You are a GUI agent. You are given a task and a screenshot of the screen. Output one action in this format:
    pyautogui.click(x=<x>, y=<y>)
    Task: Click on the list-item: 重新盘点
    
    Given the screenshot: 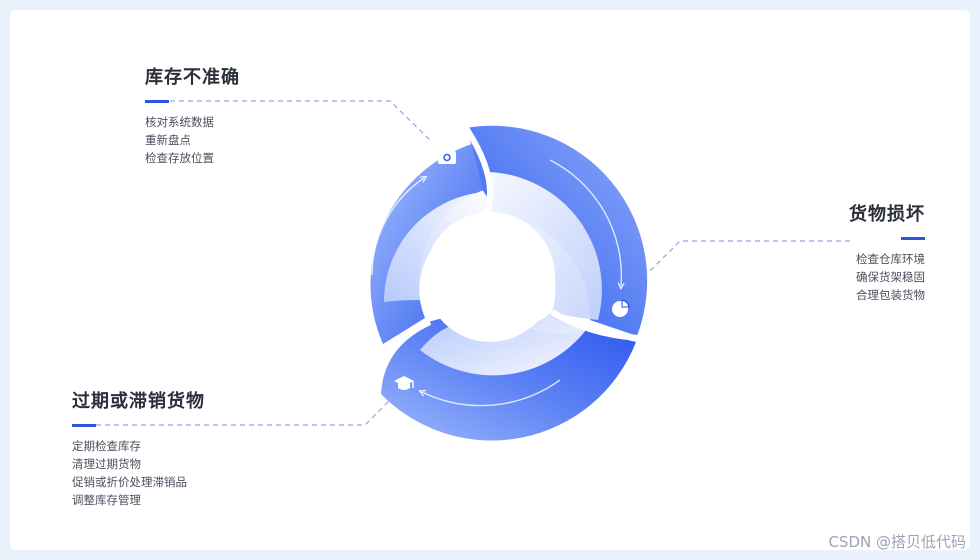 What is the action you would take?
    pyautogui.click(x=168, y=140)
    